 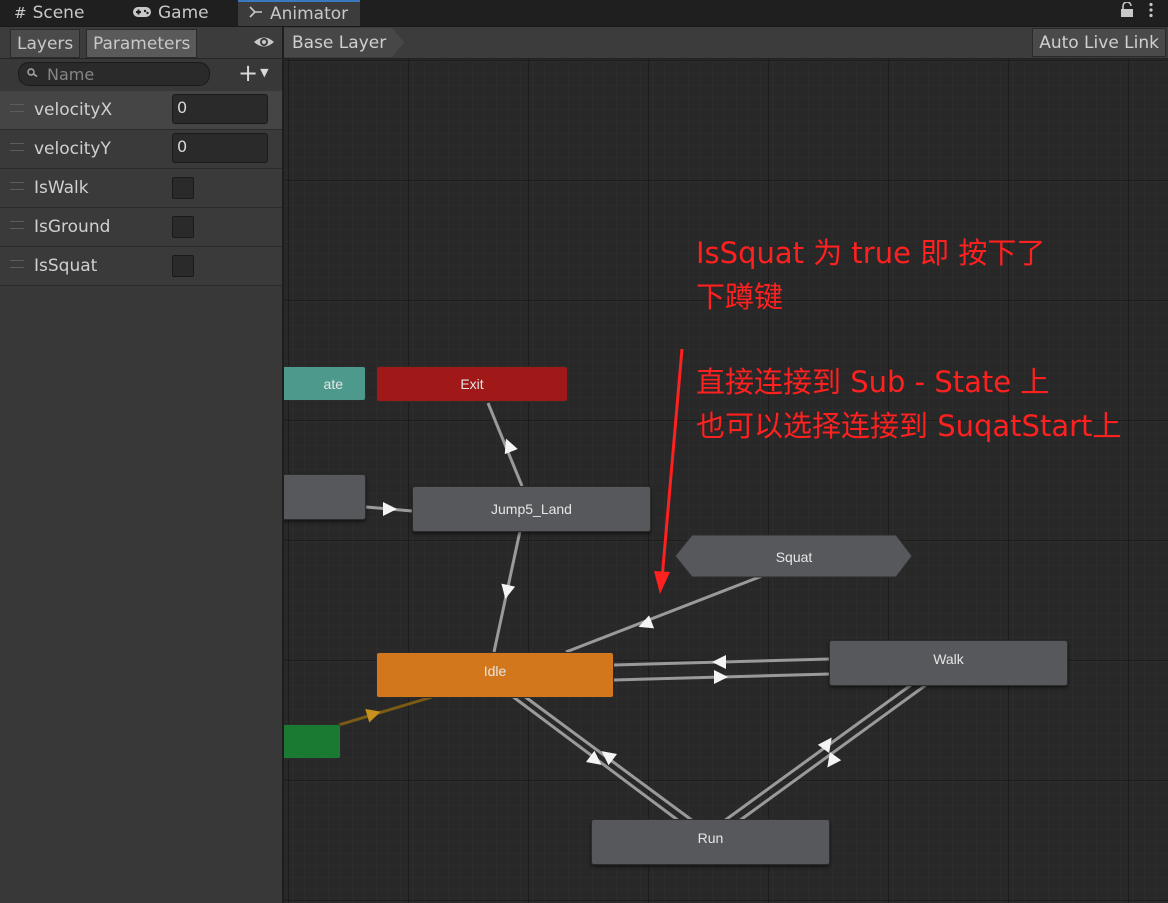 I want to click on annotation-line-2: 下蹲键, so click(x=740, y=297).